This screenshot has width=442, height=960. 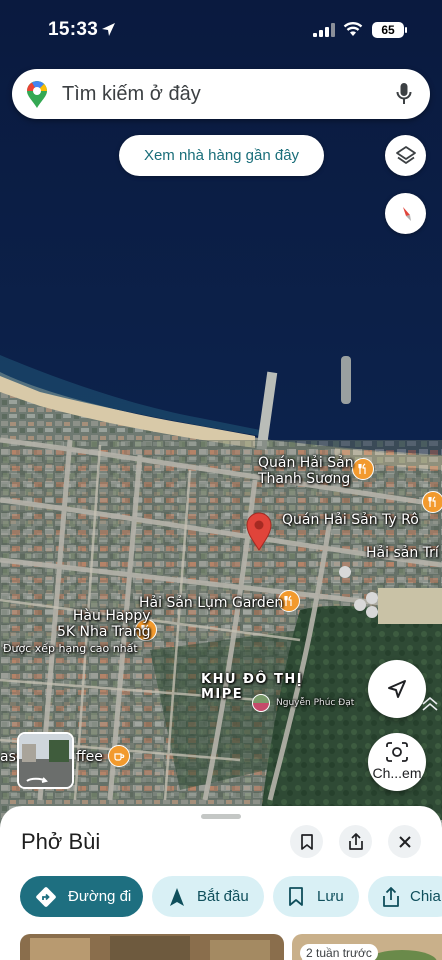 What do you see at coordinates (315, 703) in the screenshot?
I see `map-label-nguyen-phuc-dat: Nguyễn Phúc Đạt` at bounding box center [315, 703].